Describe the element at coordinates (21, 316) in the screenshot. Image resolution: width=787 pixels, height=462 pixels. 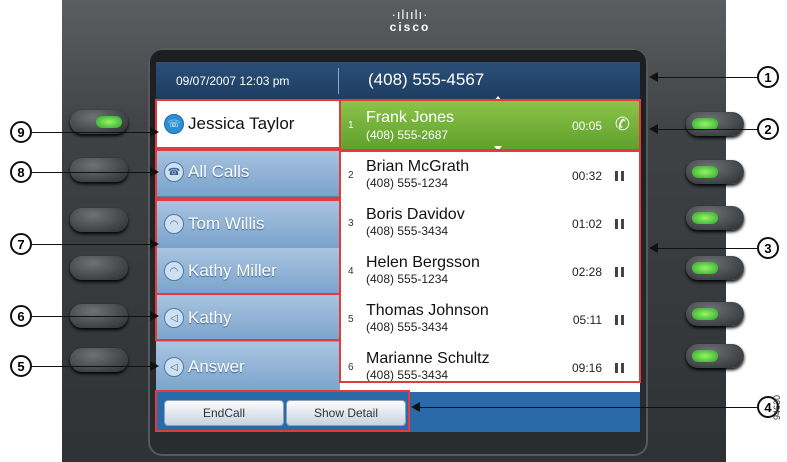
I see `callout-6: 6` at that location.